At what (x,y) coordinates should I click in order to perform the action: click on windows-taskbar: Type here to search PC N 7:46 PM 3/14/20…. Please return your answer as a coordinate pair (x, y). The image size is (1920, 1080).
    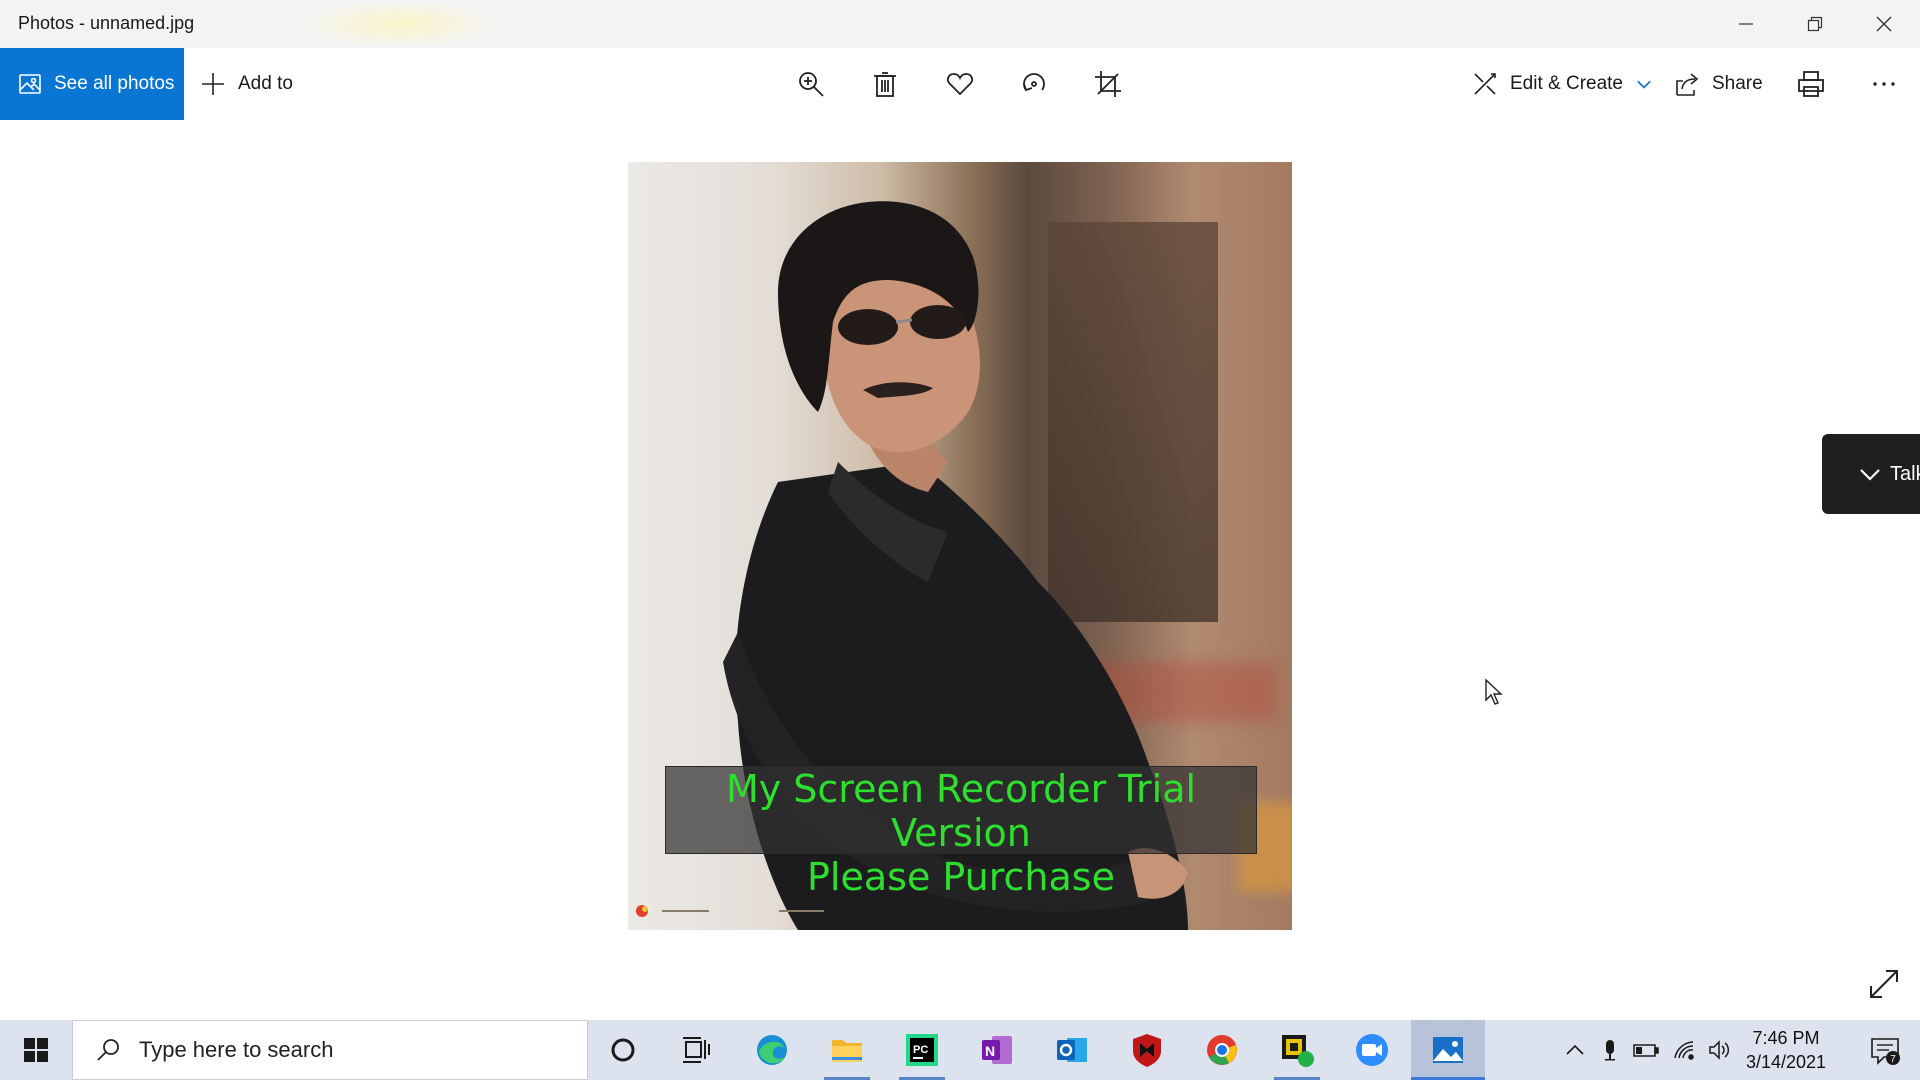
    Looking at the image, I should click on (960, 1050).